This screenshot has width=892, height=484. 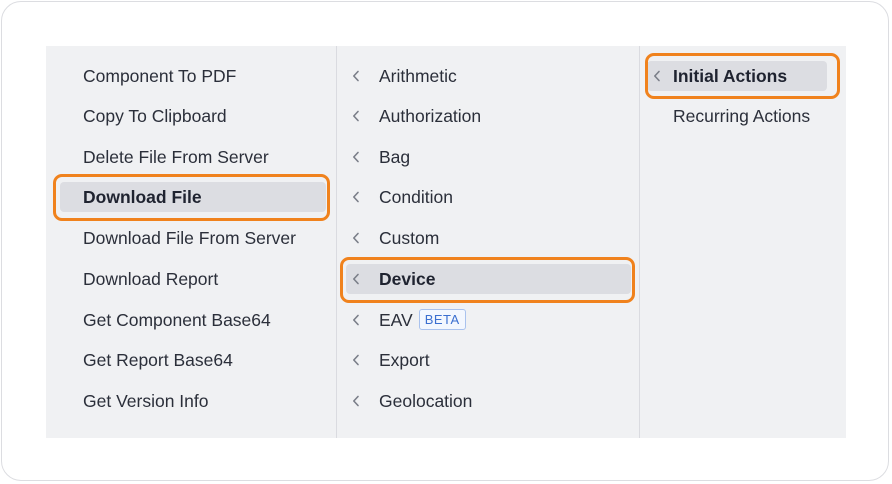 I want to click on menu-item-arithmetic: Arithmetic, so click(x=488, y=76).